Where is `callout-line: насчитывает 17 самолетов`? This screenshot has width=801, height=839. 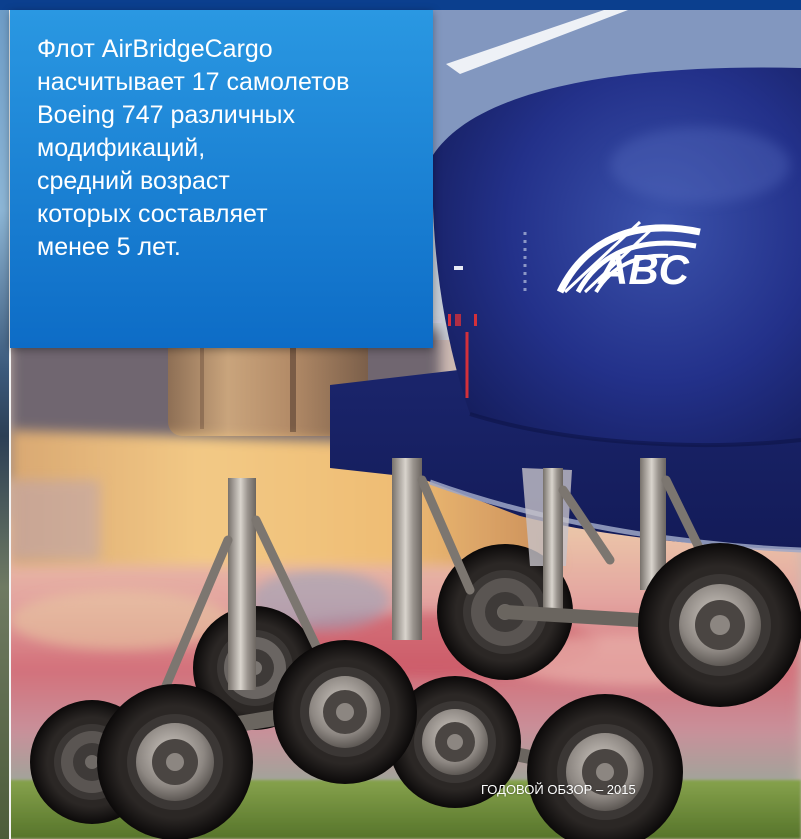
callout-line: насчитывает 17 самолетов is located at coordinates (193, 82).